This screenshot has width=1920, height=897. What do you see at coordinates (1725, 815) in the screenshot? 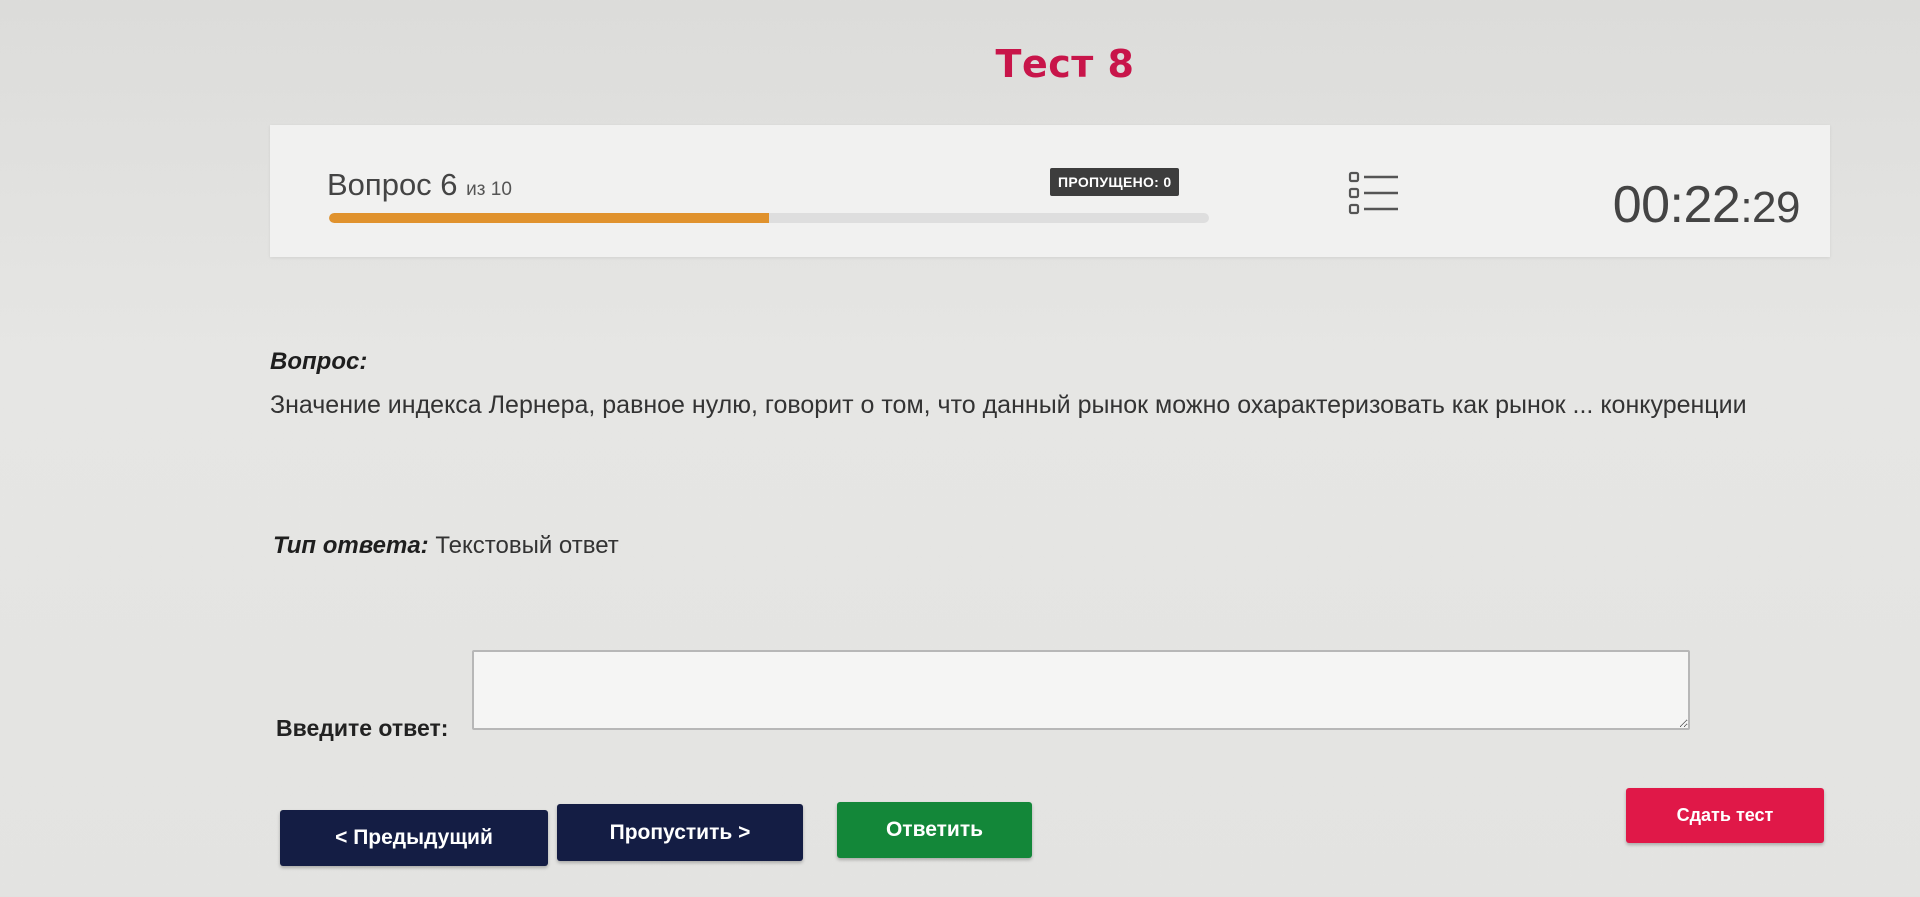
I see `submit-test-button: Сдать тест` at bounding box center [1725, 815].